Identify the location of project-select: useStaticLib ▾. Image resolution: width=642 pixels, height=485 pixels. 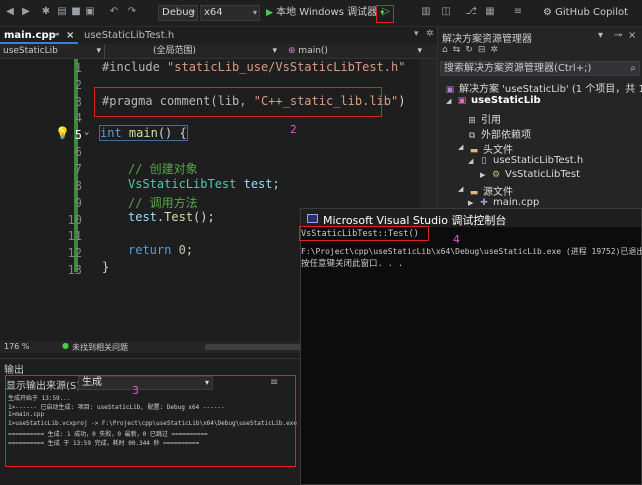
(52, 51).